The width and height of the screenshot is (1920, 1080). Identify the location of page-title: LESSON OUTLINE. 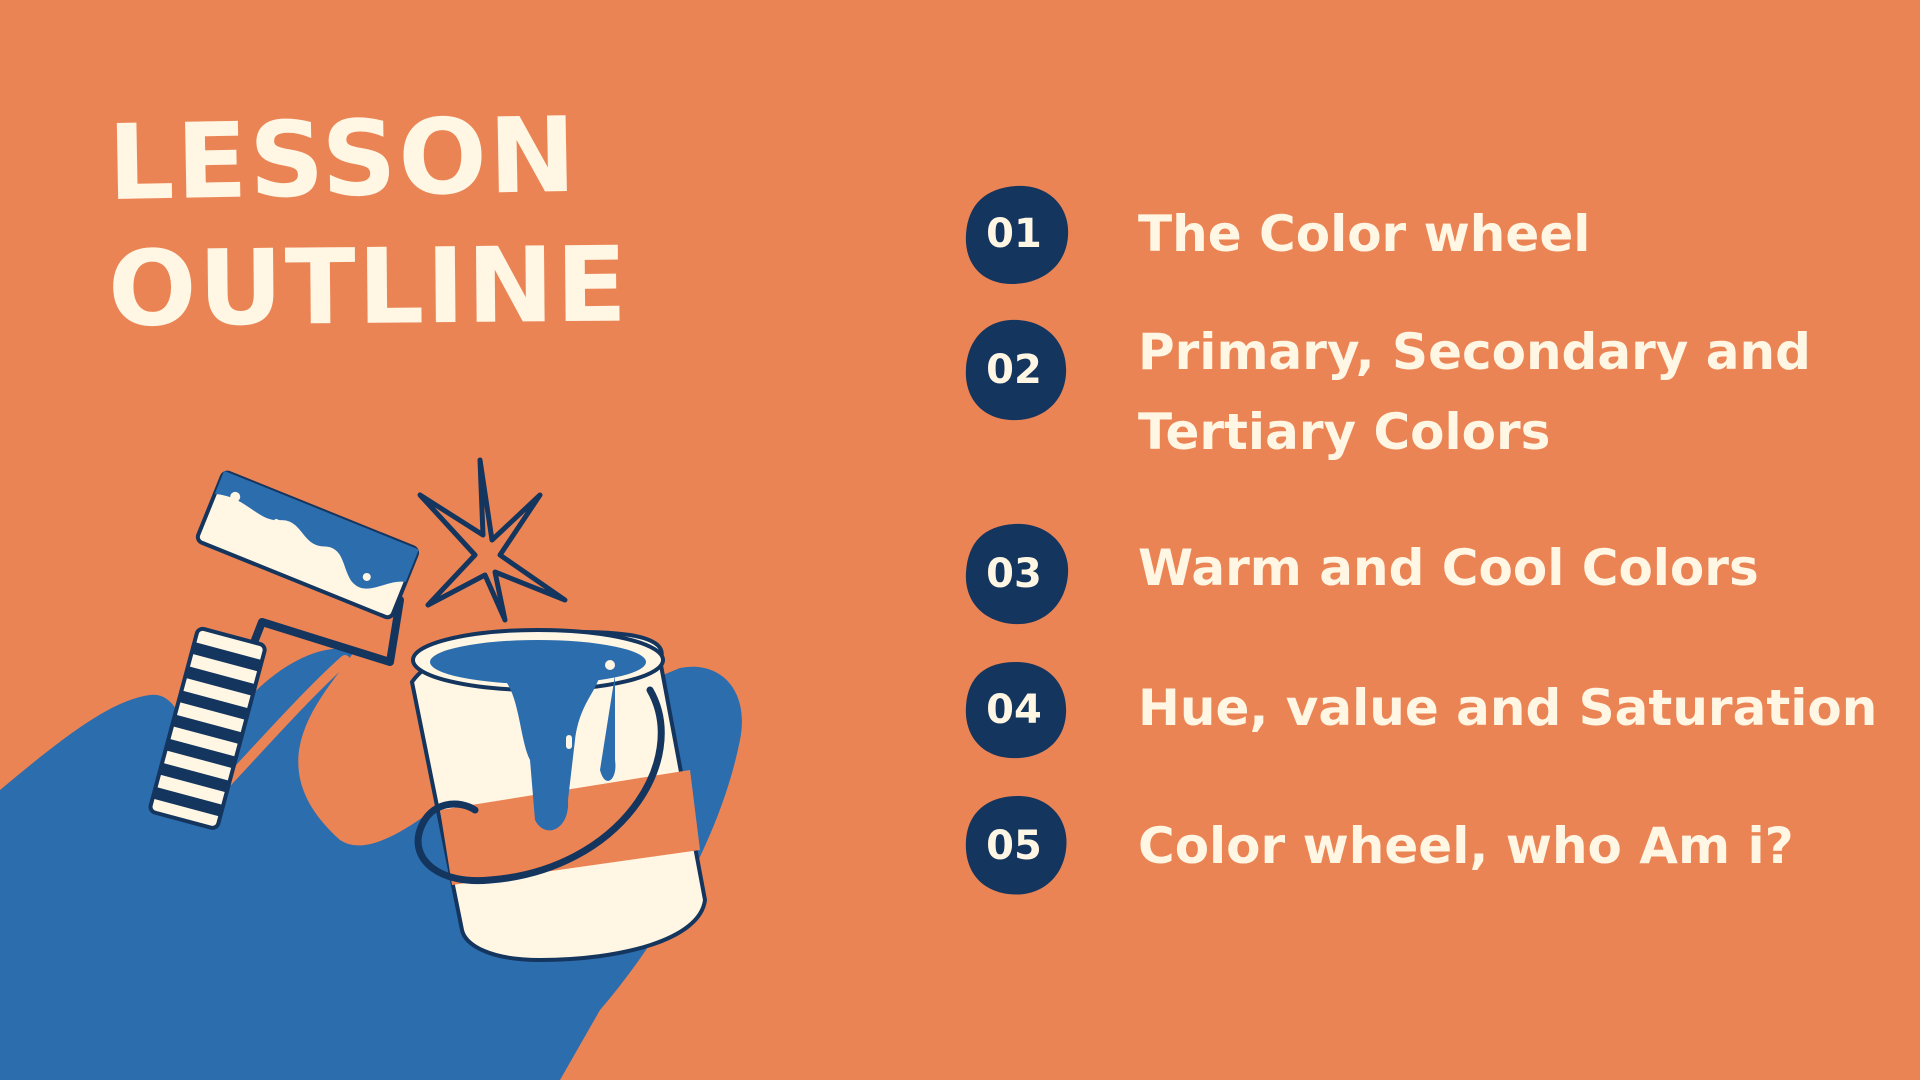
(368, 223).